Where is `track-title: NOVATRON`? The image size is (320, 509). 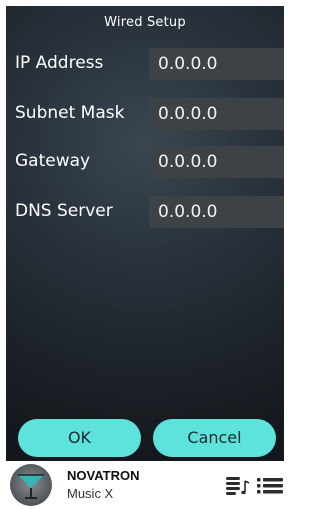 track-title: NOVATRON is located at coordinates (103, 475).